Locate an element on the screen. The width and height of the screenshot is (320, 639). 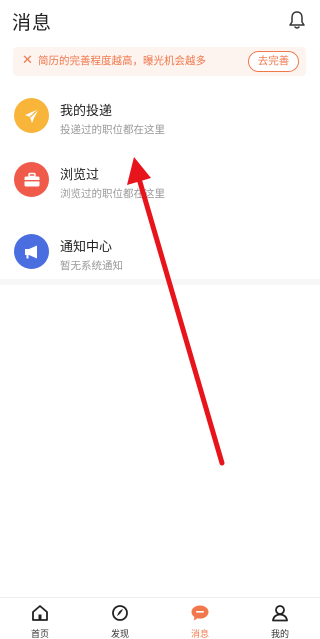
bottom-tab-bar: 首页 发现 消息 我的 is located at coordinates (160, 618).